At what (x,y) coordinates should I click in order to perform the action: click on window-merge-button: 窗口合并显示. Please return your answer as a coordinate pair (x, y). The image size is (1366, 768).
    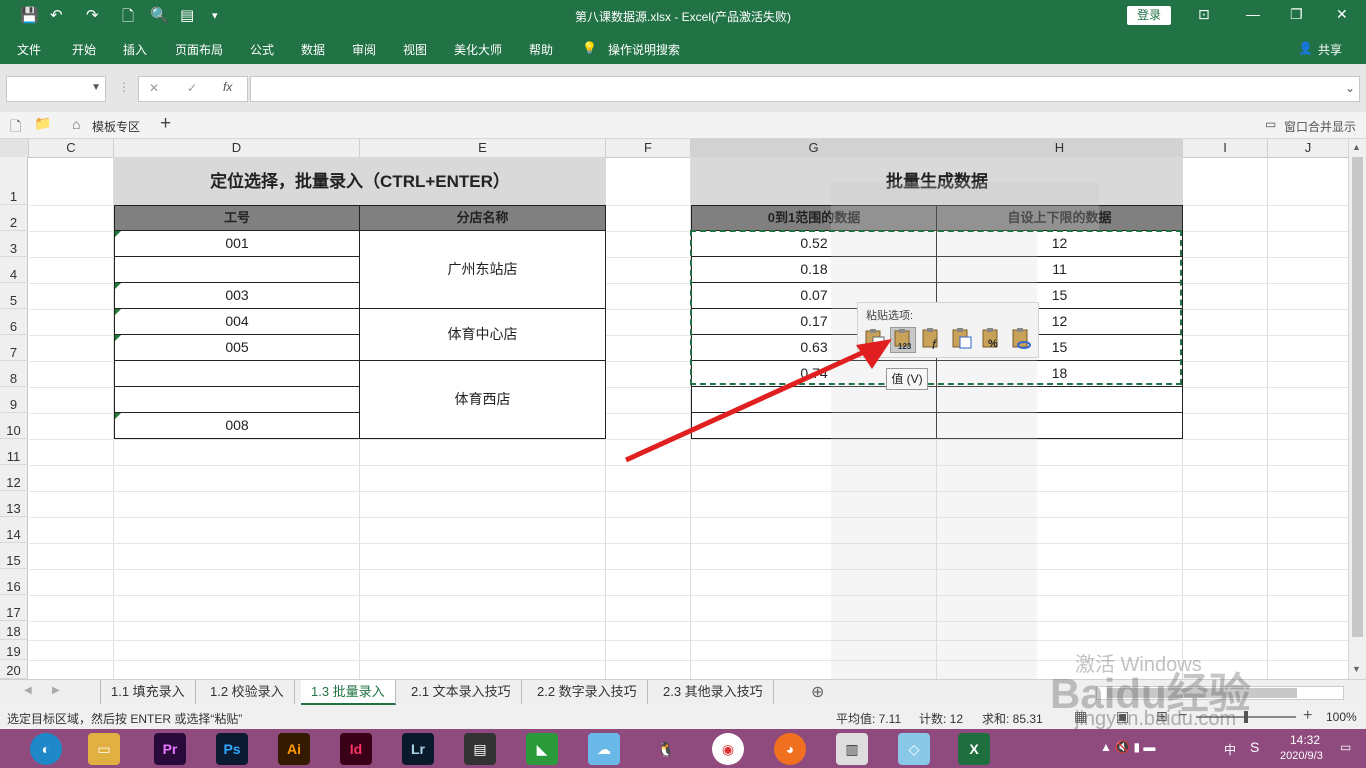
    Looking at the image, I should click on (1320, 126).